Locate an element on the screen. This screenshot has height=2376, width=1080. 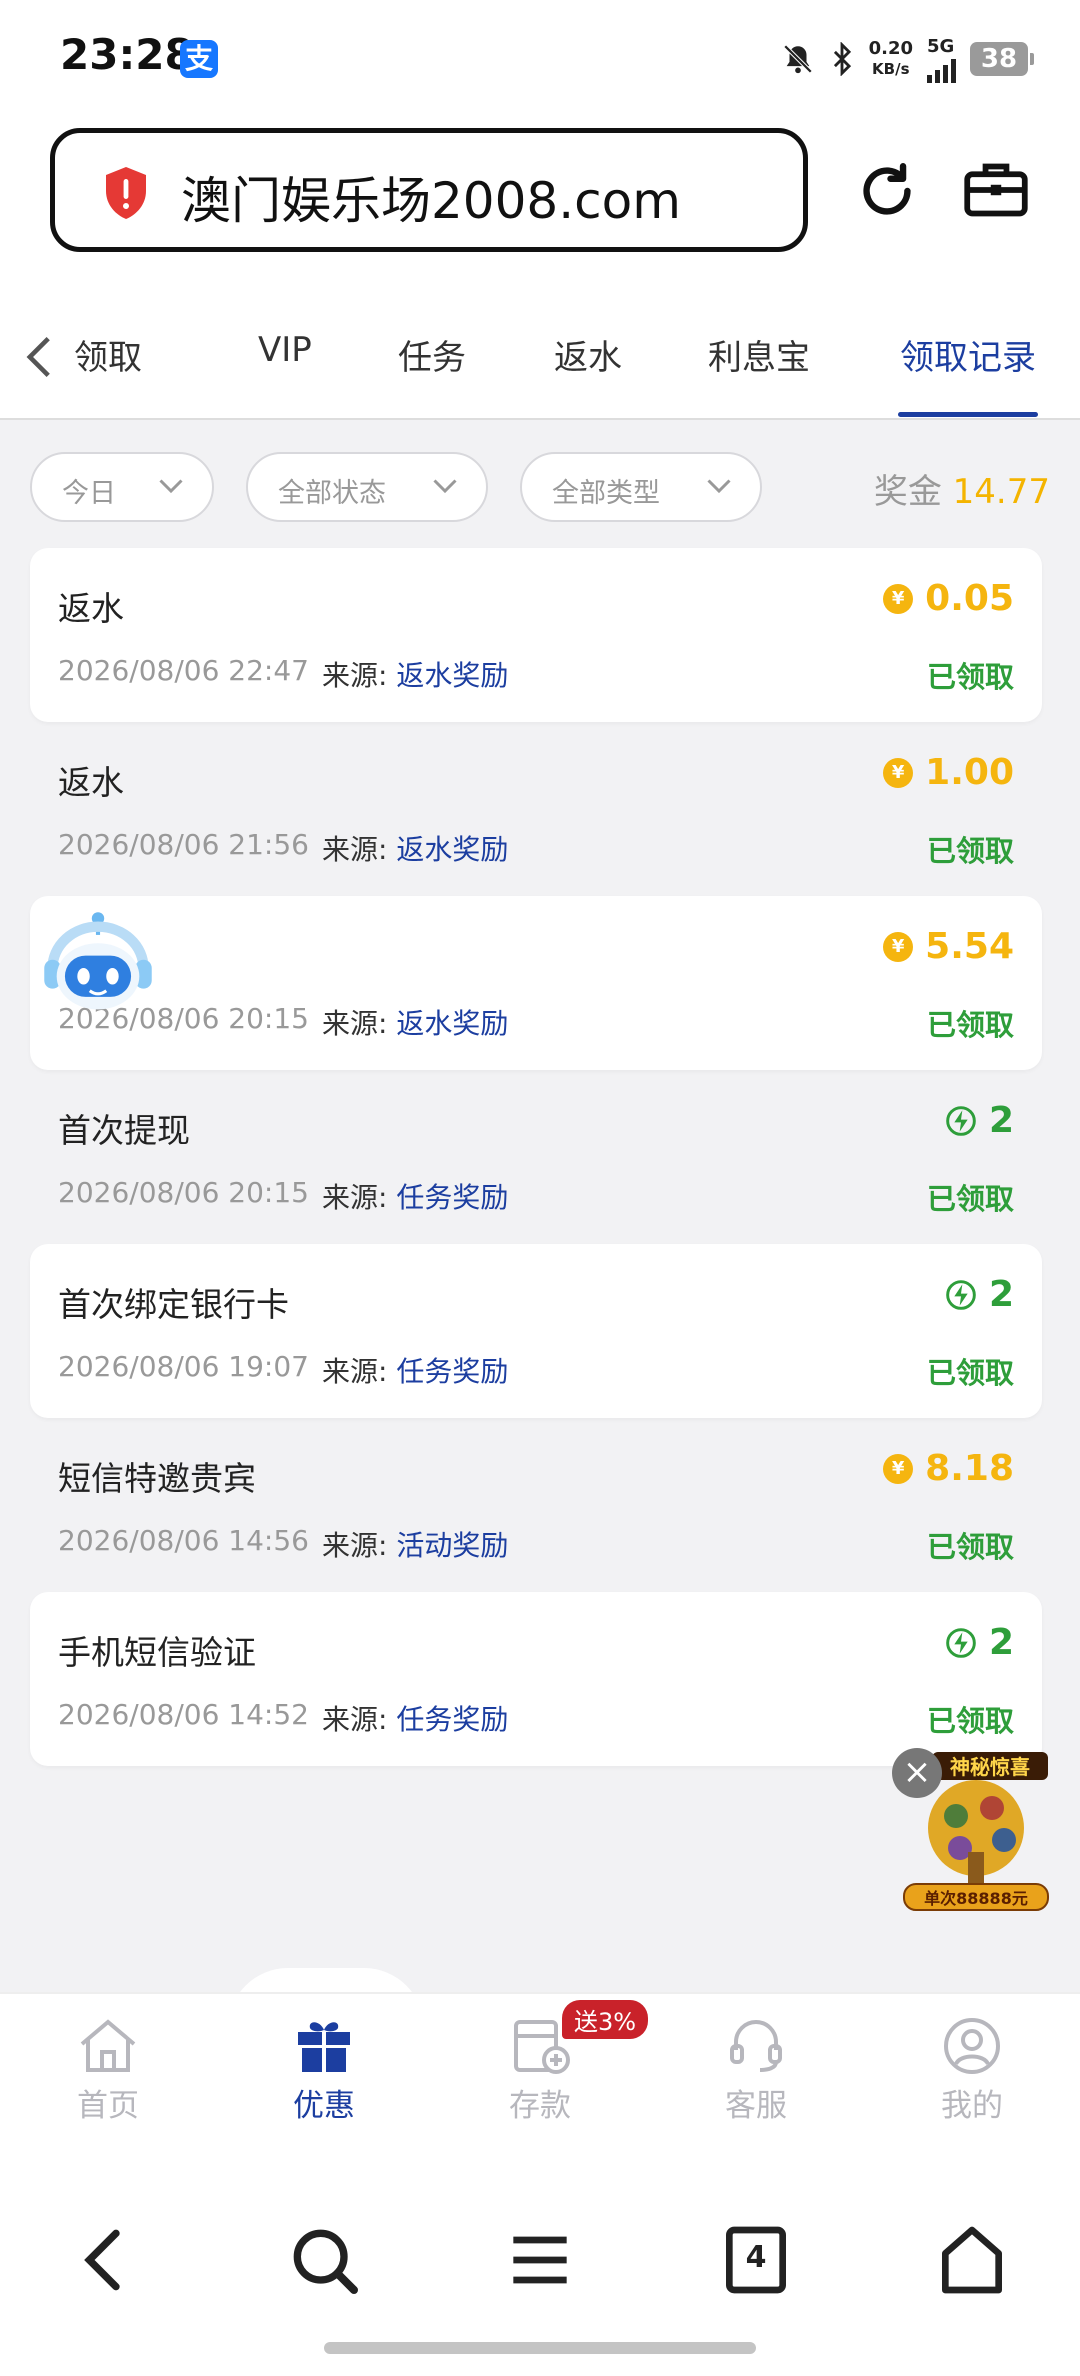
record-row: 手机短信验证 2026/08/06 14:52 来源: 任务奖励 2 已领取 is located at coordinates (536, 1679).